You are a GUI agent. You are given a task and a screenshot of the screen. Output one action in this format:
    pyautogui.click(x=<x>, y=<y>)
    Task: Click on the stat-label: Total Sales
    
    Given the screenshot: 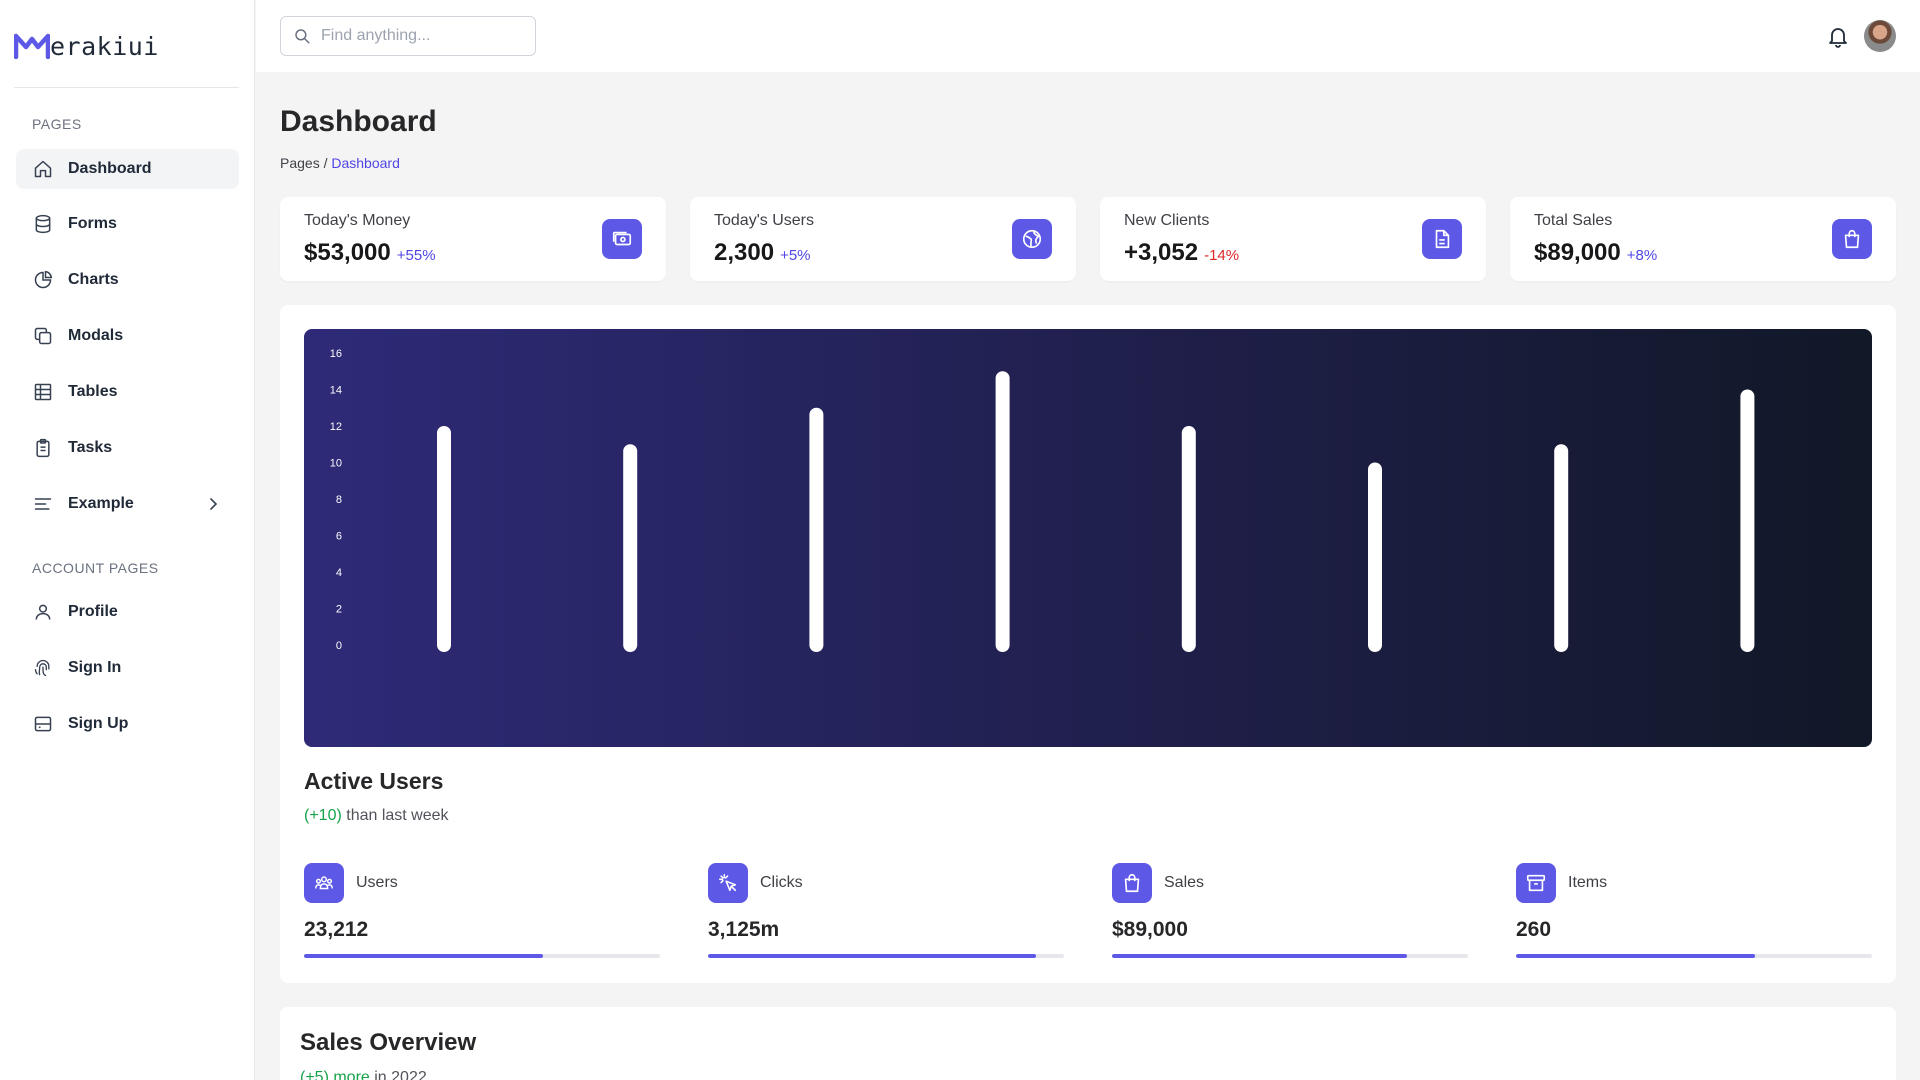 What is the action you would take?
    pyautogui.click(x=1573, y=220)
    